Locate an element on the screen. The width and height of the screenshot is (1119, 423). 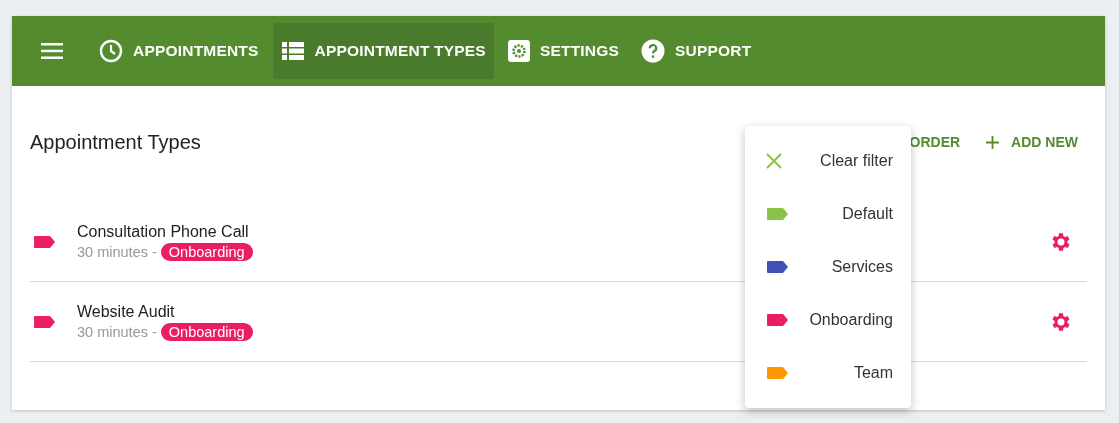
action-button: ORDER is located at coordinates (935, 142).